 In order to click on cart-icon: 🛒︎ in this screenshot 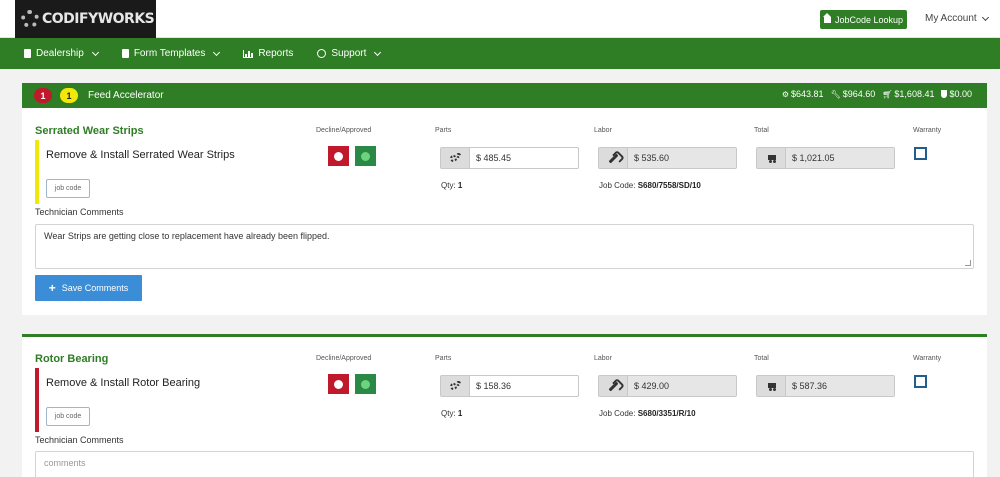, I will do `click(887, 94)`.